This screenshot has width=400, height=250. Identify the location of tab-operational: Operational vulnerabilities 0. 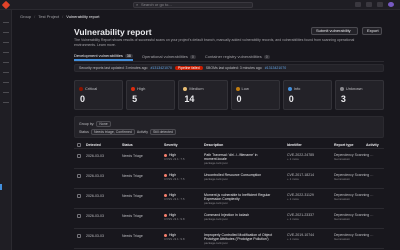
(169, 56).